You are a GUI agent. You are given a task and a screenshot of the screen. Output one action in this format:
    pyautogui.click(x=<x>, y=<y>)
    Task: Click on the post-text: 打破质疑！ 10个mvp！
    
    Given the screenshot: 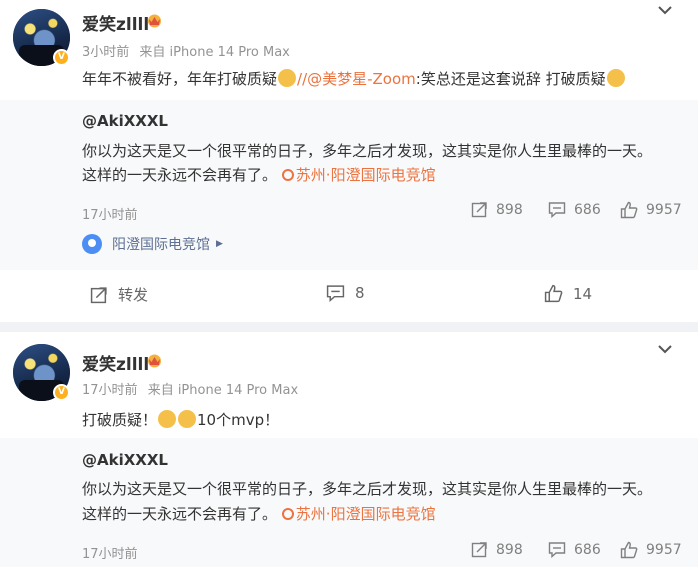 What is the action you would take?
    pyautogui.click(x=180, y=419)
    